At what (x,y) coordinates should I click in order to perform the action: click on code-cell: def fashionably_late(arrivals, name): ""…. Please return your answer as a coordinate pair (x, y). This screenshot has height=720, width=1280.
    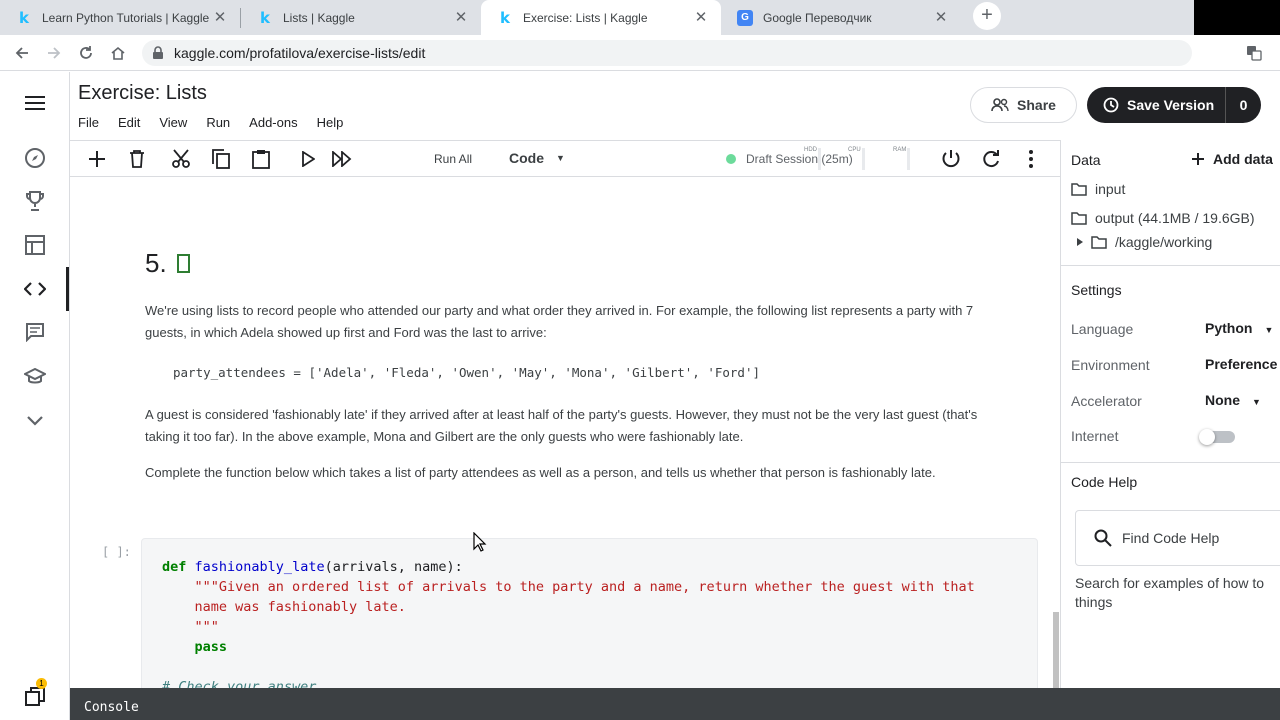
    Looking at the image, I should click on (589, 613).